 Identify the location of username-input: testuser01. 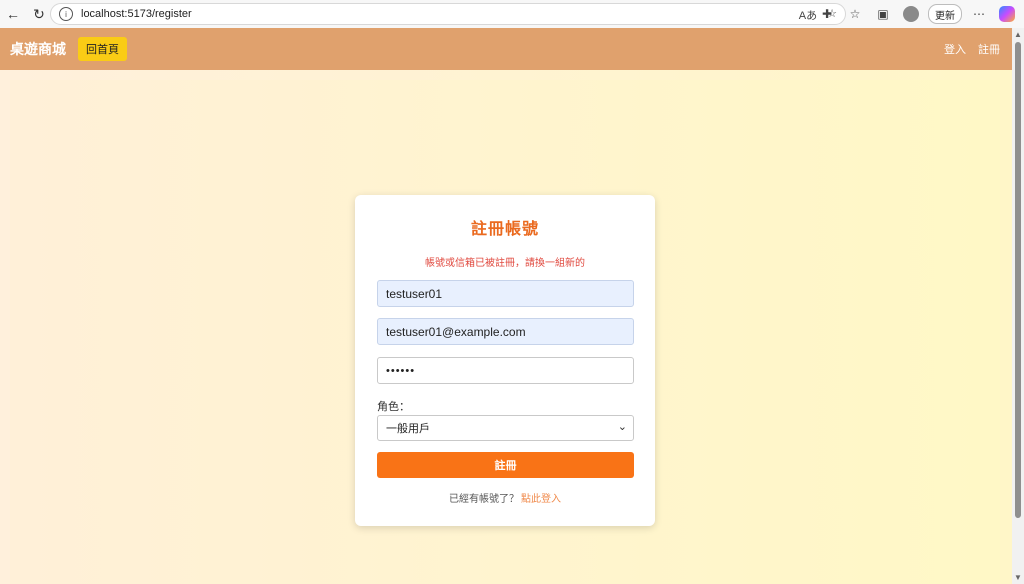
(505, 293).